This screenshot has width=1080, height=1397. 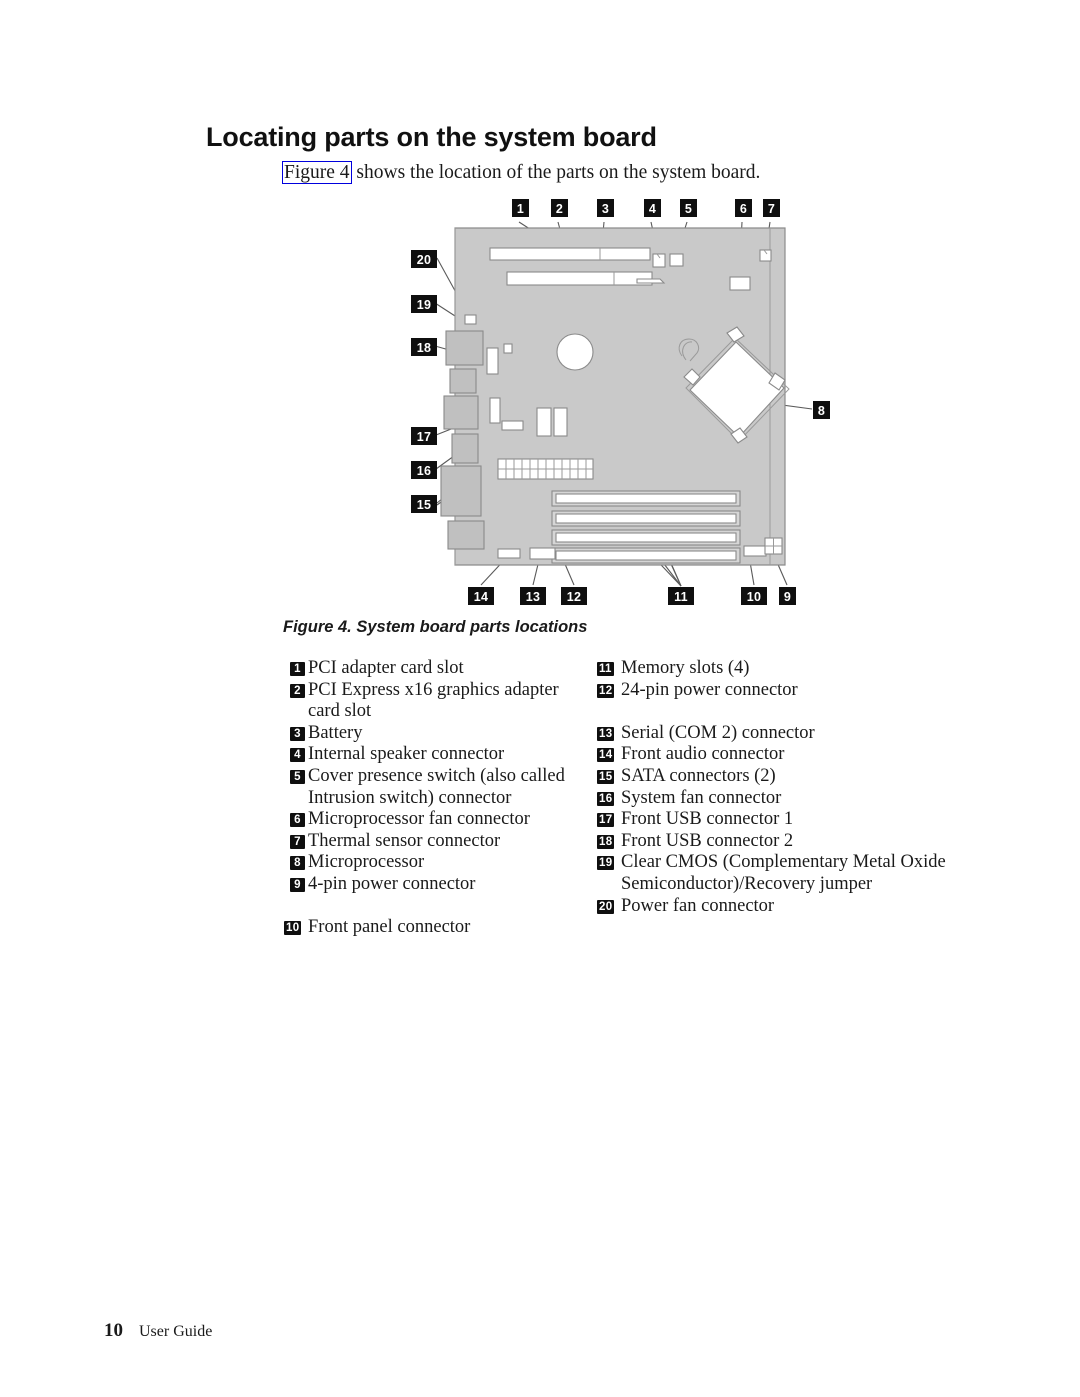 I want to click on callout-badge-14: 14, so click(x=481, y=596).